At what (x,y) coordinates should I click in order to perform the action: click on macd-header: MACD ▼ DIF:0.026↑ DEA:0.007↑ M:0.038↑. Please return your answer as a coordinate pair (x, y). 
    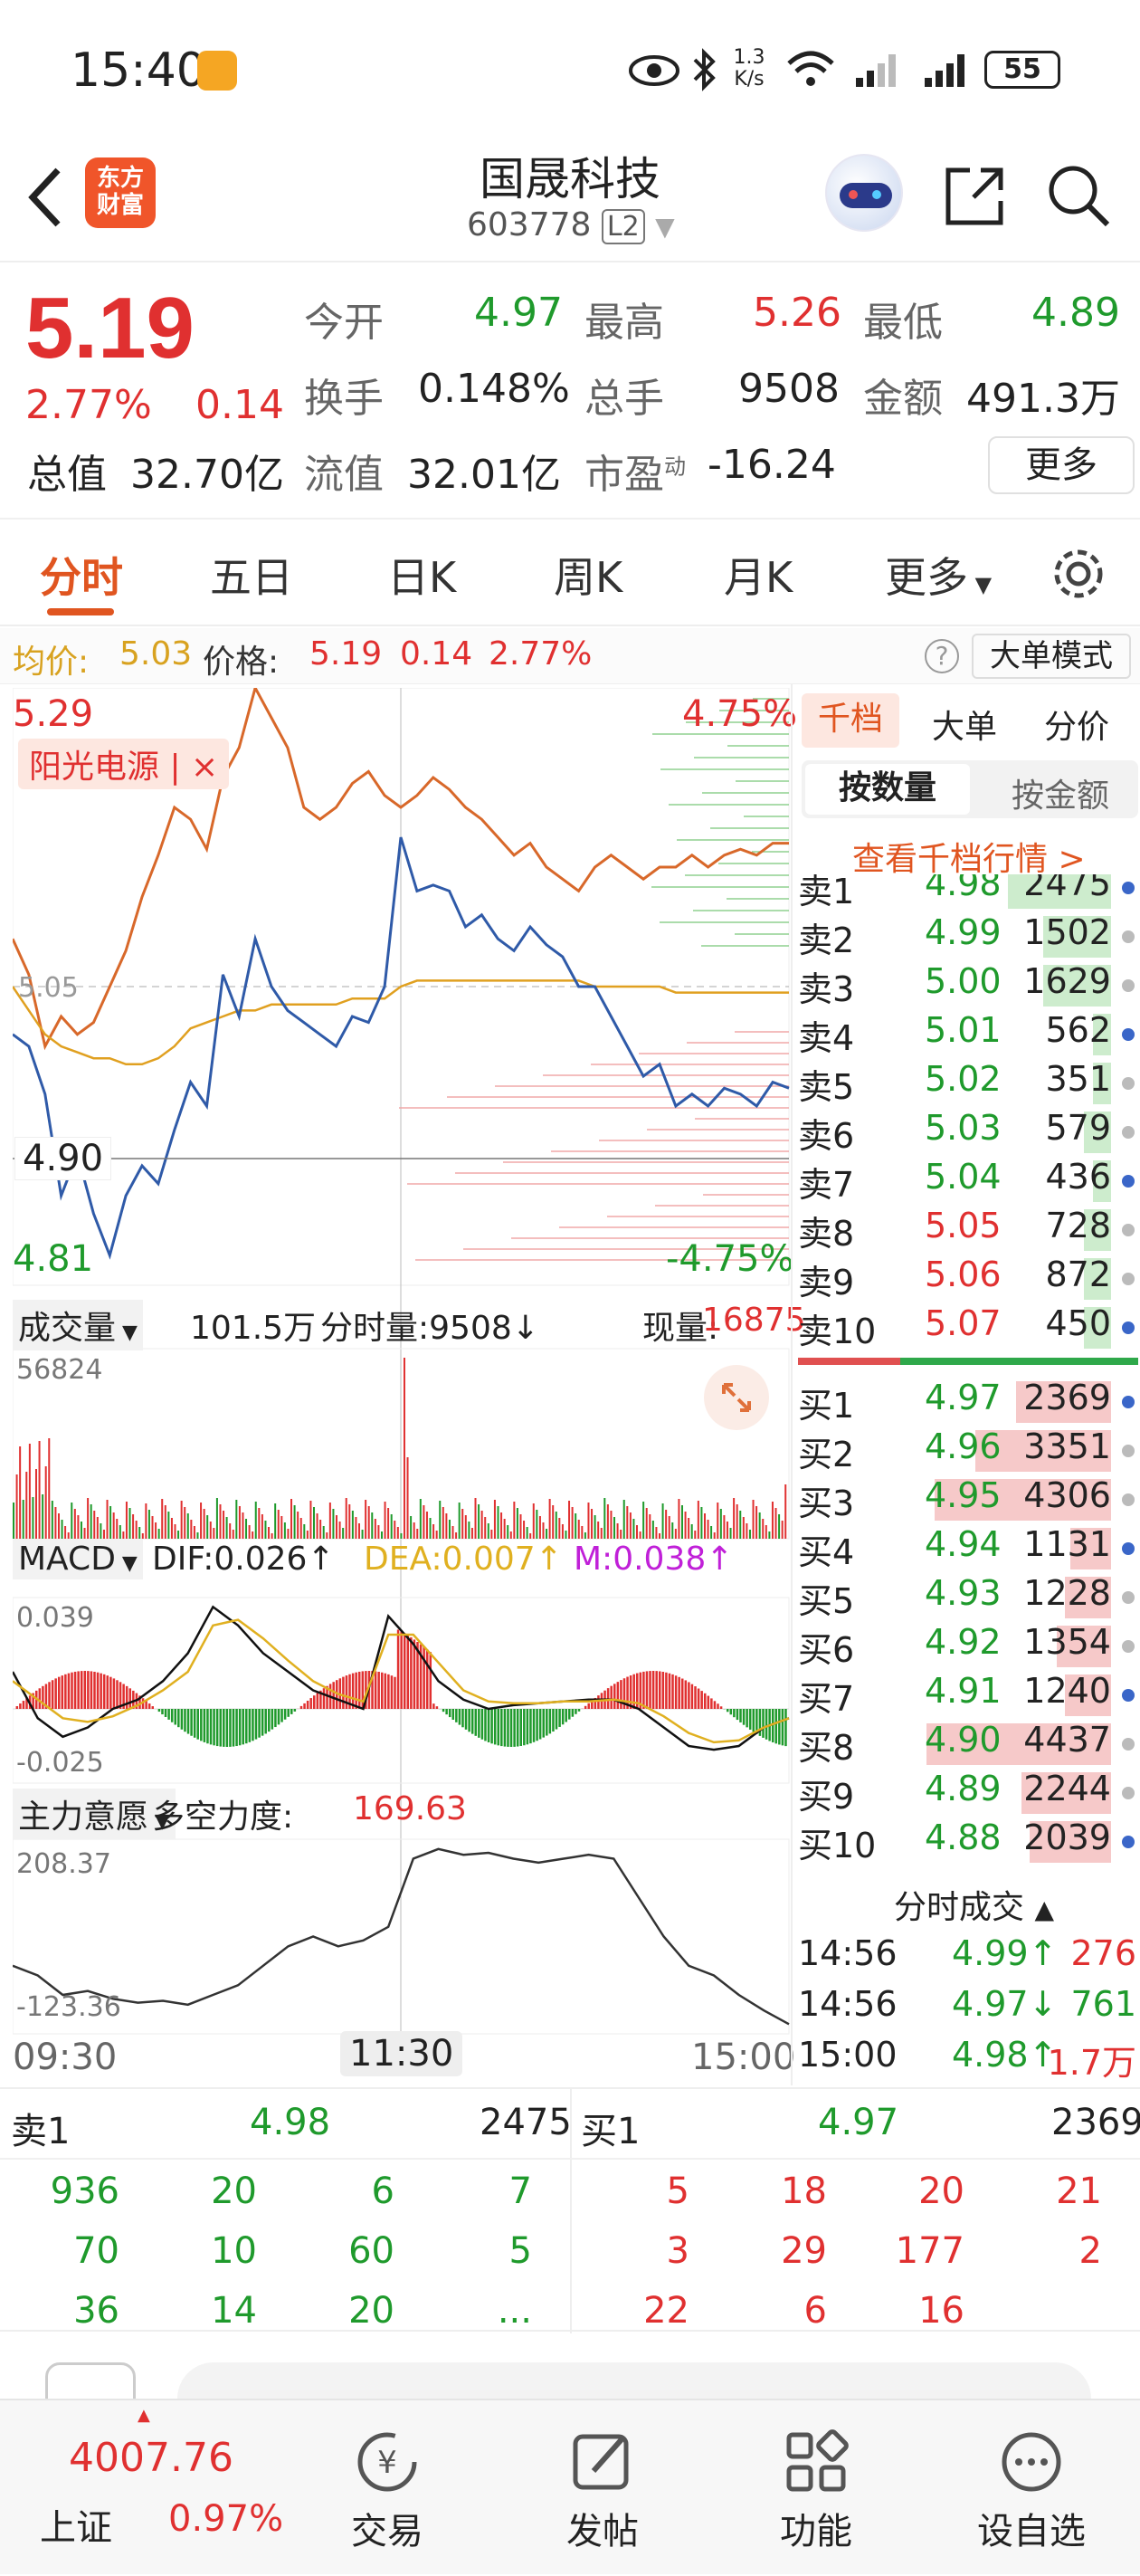
    Looking at the image, I should click on (401, 1561).